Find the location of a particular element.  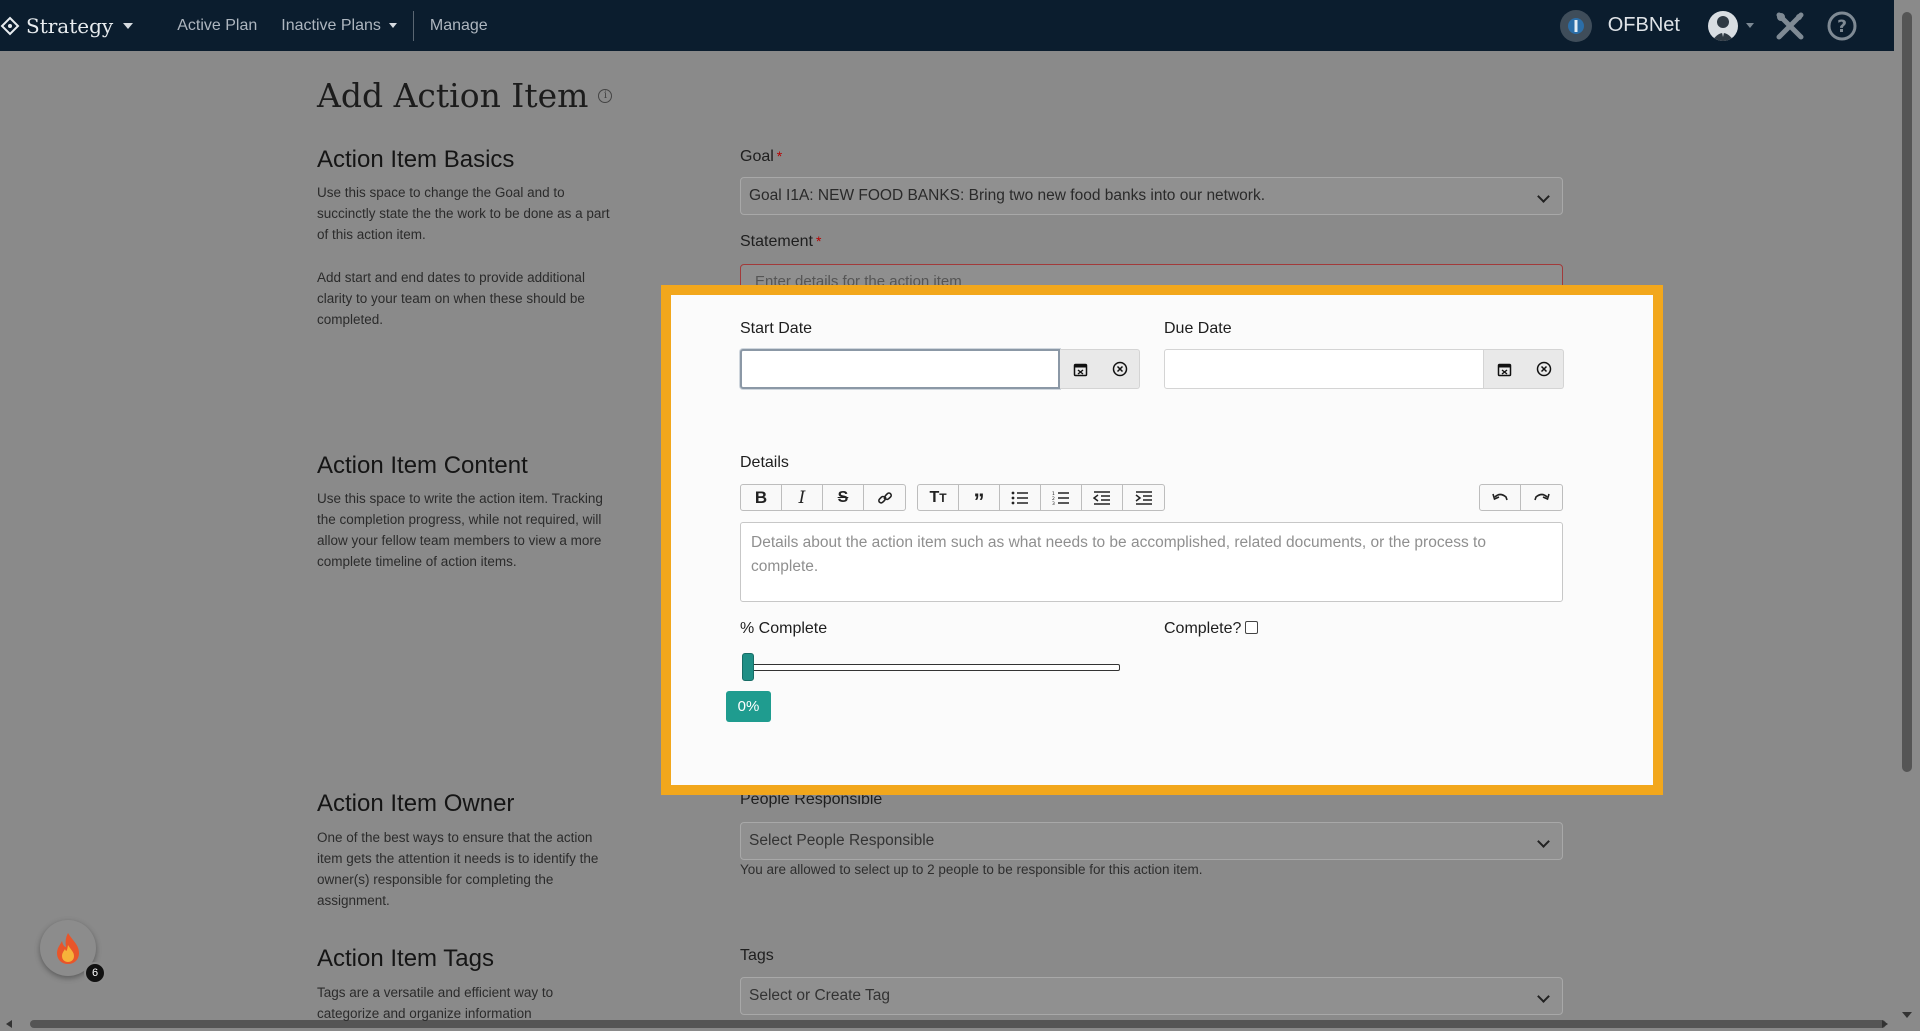

notification-count-badge: 6 is located at coordinates (95, 973).